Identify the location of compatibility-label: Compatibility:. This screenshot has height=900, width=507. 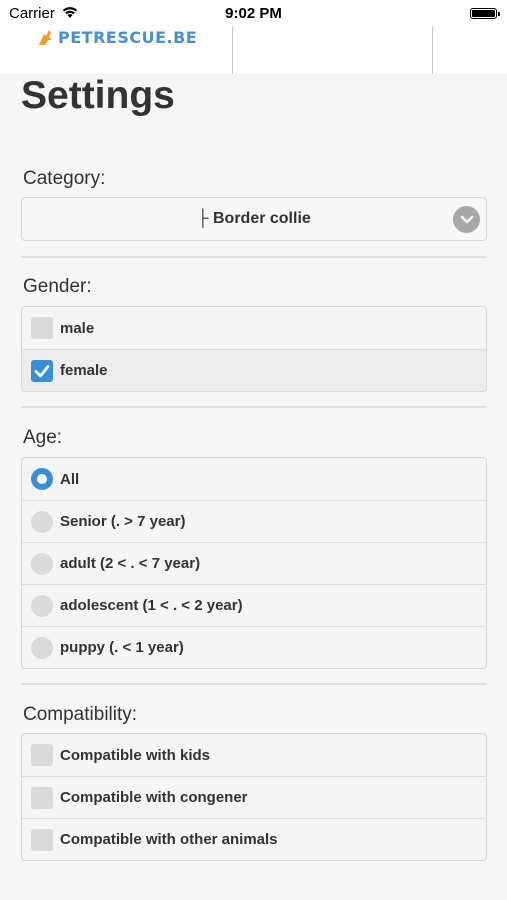
(80, 714).